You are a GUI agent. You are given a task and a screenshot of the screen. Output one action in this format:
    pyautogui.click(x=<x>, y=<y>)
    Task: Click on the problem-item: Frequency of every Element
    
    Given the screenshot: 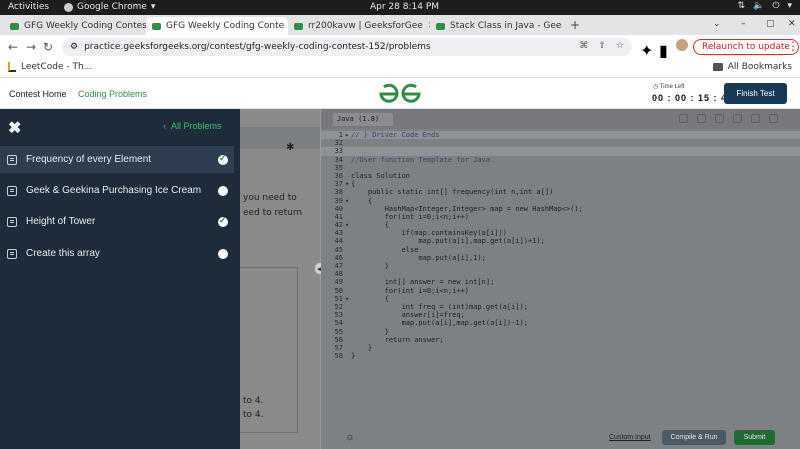 What is the action you would take?
    pyautogui.click(x=117, y=159)
    